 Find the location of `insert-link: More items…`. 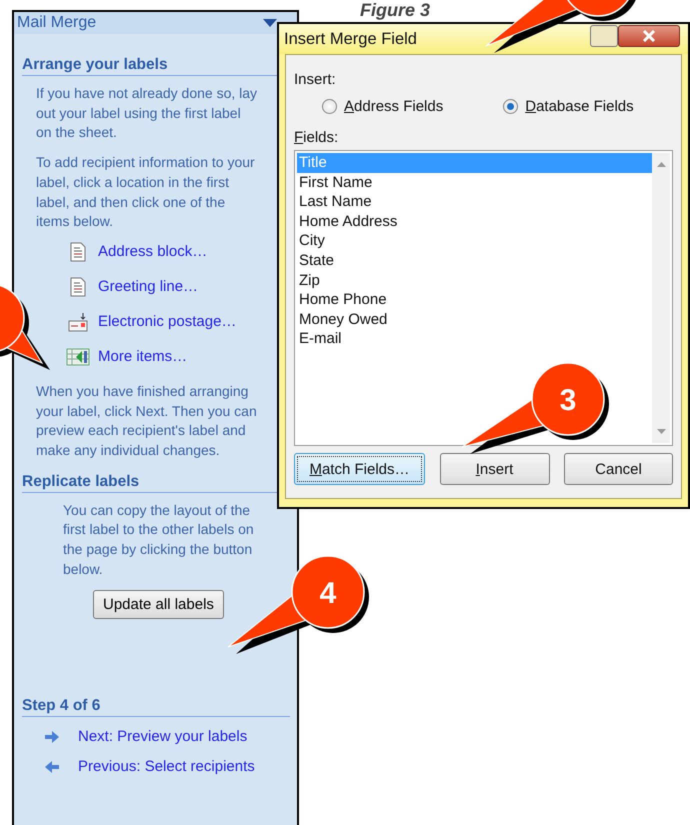

insert-link: More items… is located at coordinates (143, 357).